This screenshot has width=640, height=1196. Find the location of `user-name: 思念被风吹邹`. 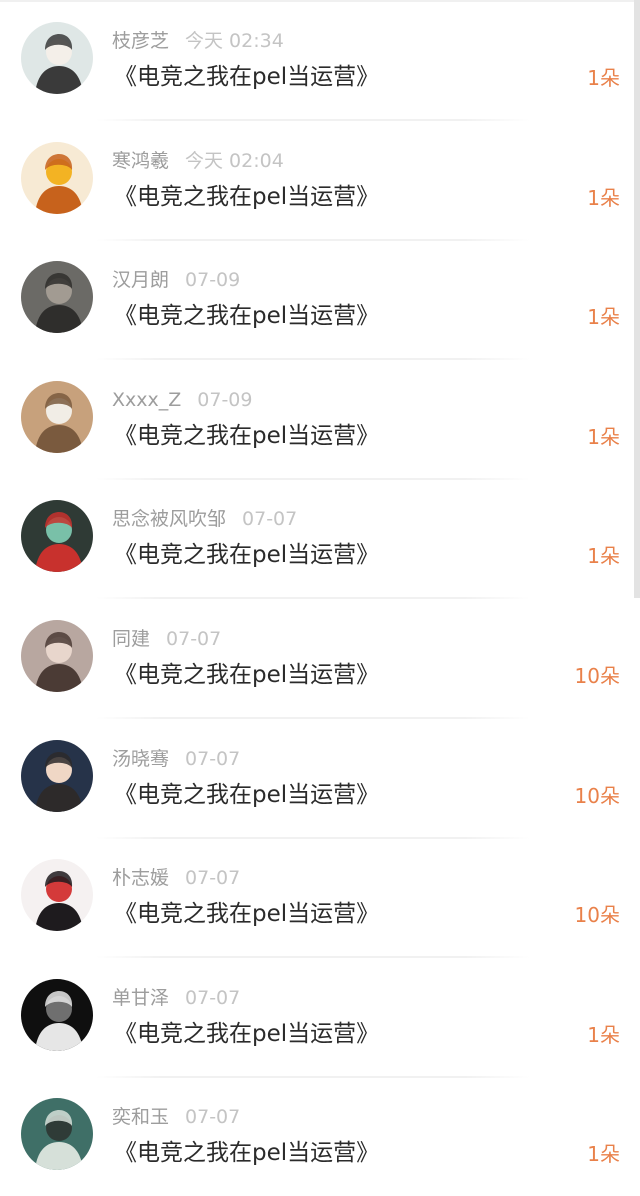

user-name: 思念被风吹邹 is located at coordinates (169, 519).